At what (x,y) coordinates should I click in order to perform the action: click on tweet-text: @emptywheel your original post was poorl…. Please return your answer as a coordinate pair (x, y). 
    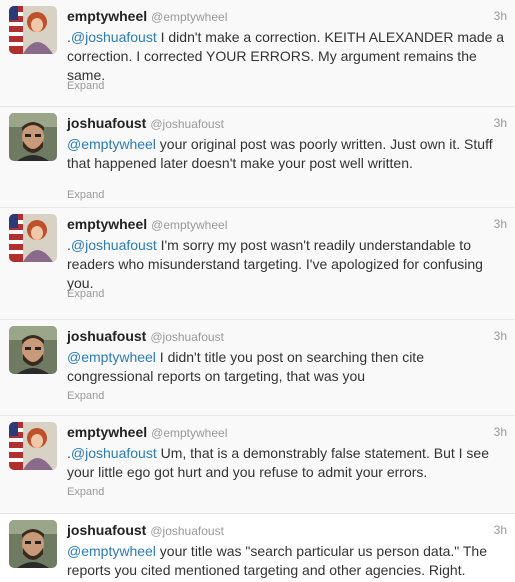
    Looking at the image, I should click on (287, 154).